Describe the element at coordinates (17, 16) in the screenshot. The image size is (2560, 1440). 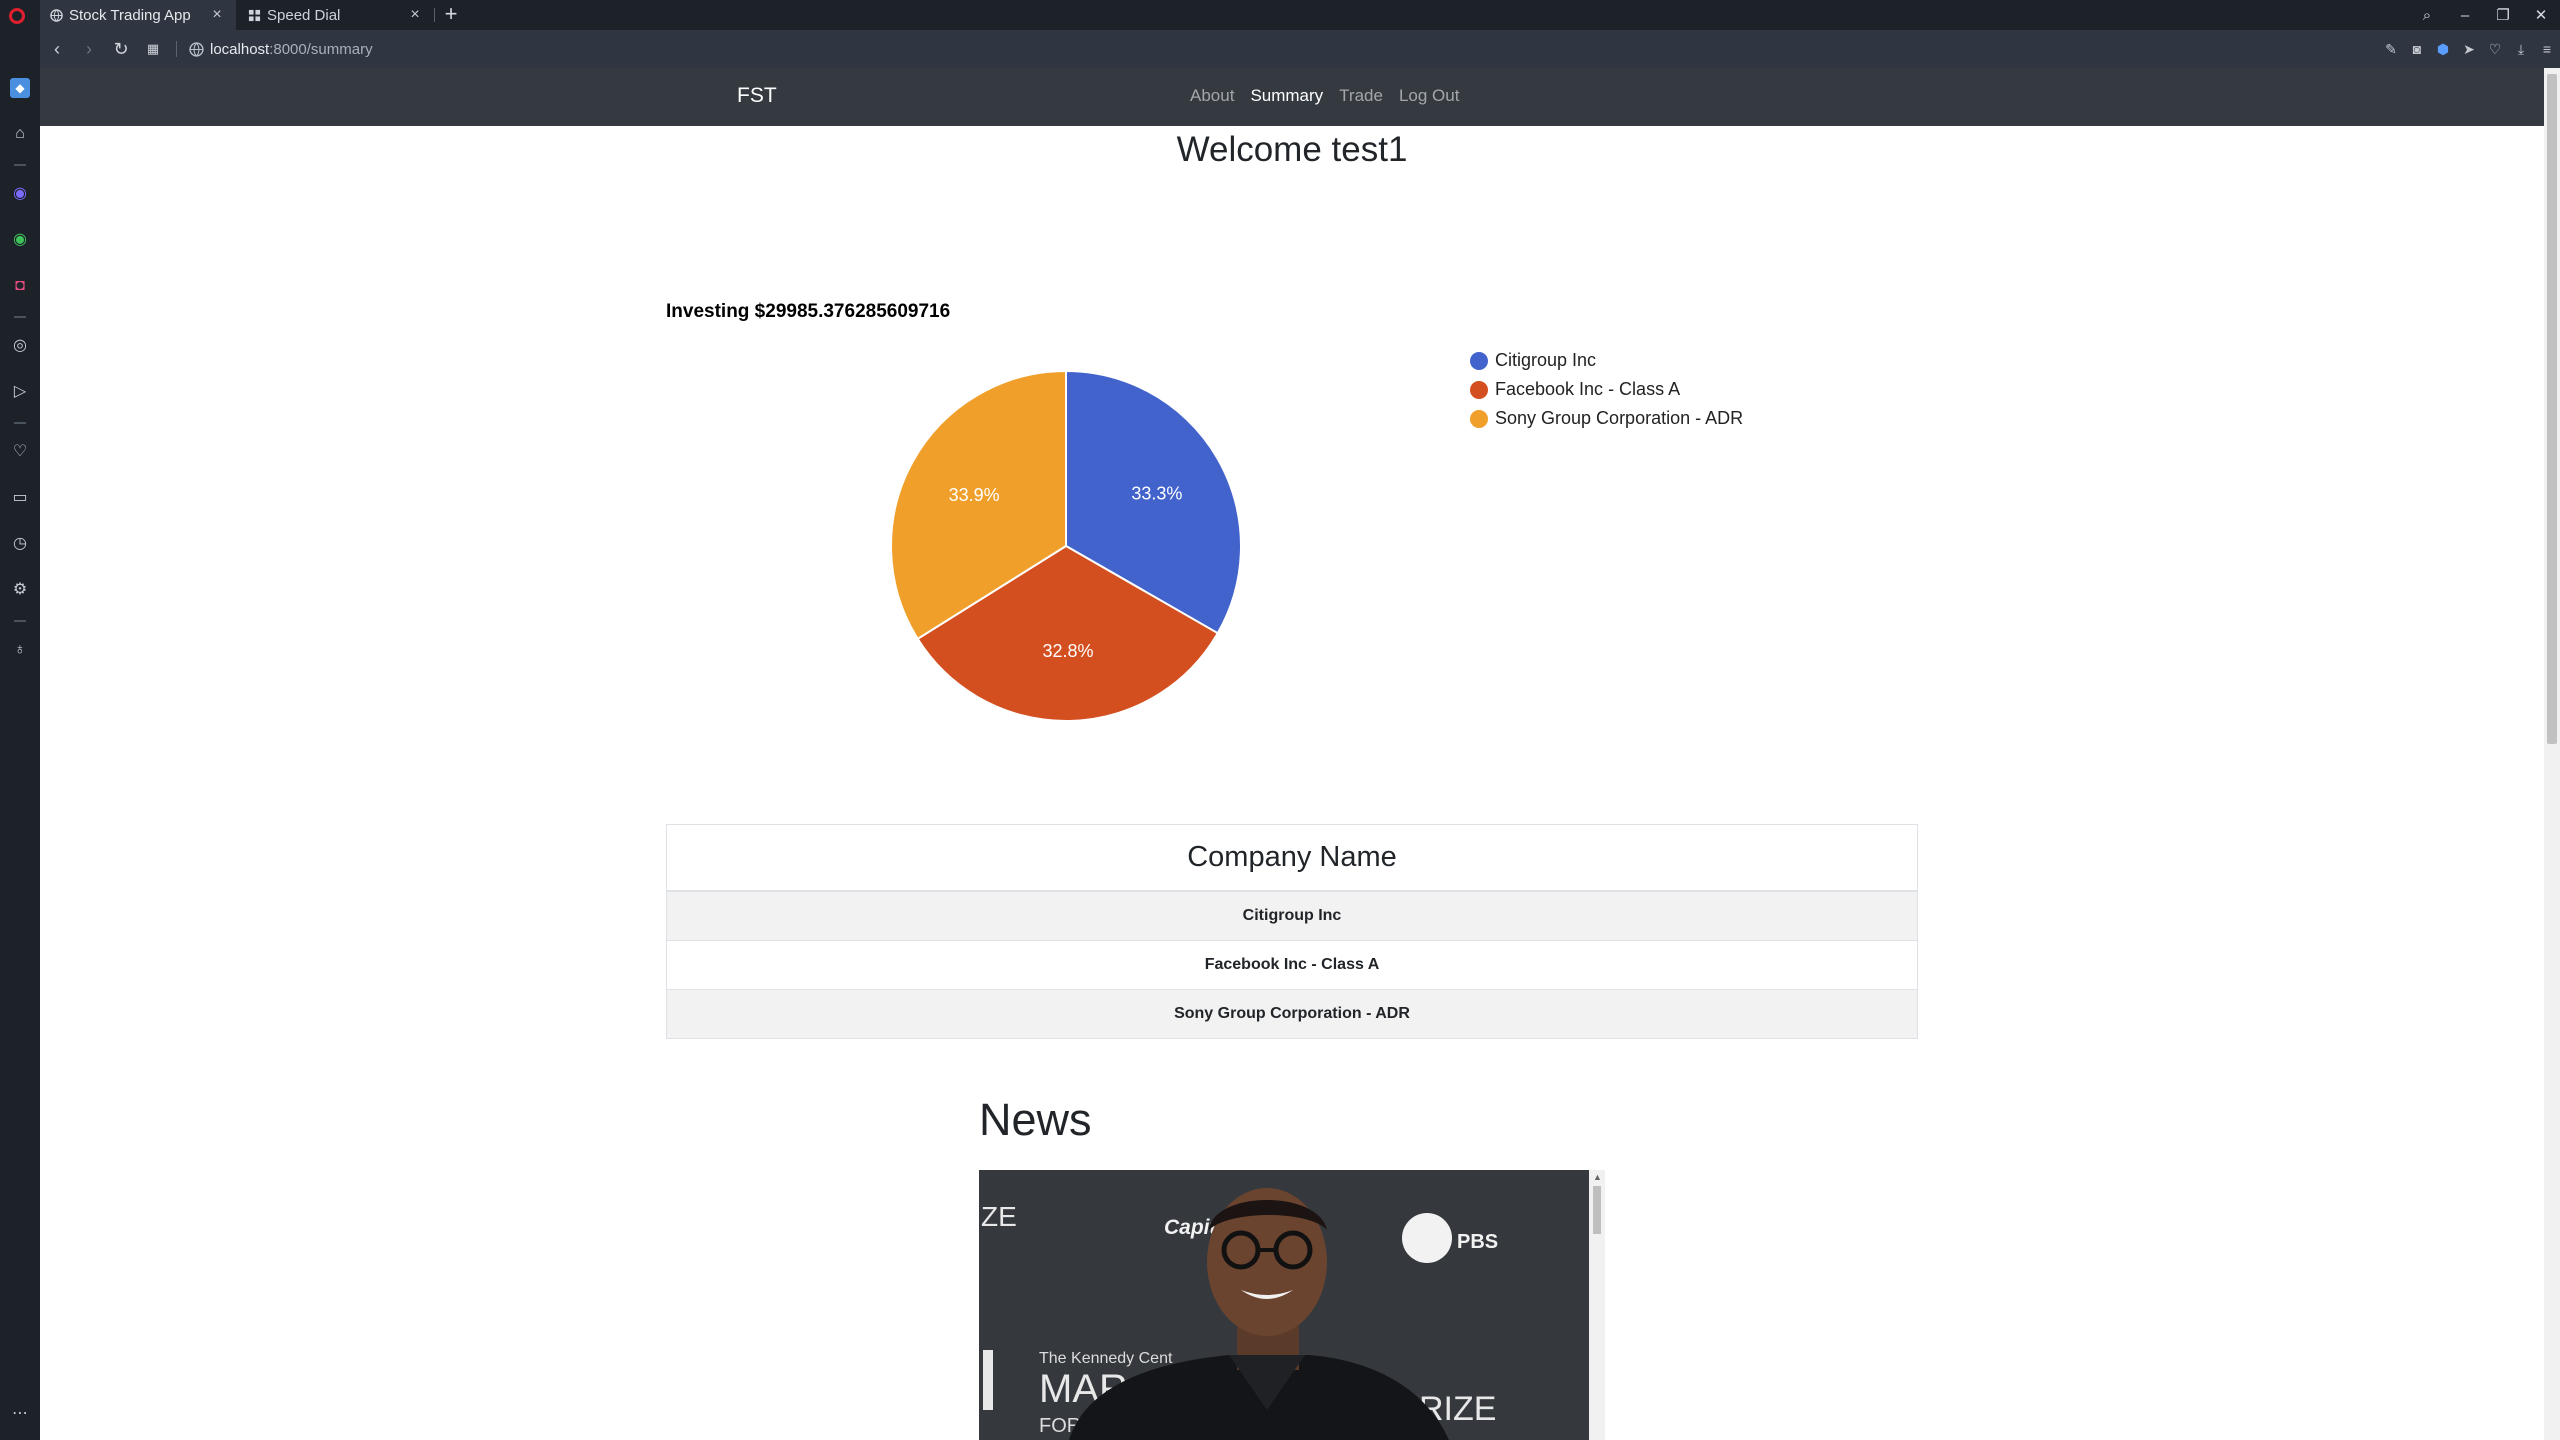
I see `opera-logo-icon` at that location.